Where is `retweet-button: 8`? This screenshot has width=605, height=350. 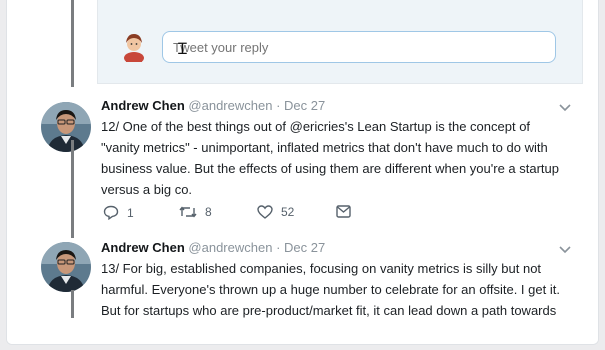
retweet-button: 8 is located at coordinates (195, 212).